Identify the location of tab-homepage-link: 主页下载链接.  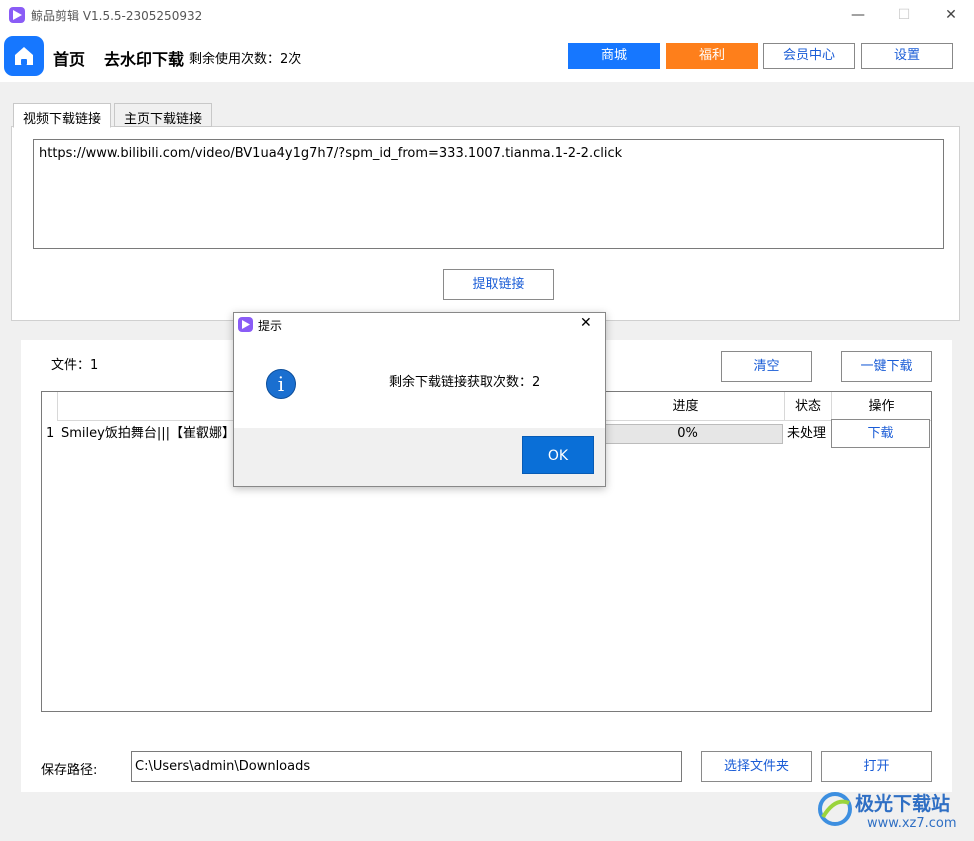
(163, 115).